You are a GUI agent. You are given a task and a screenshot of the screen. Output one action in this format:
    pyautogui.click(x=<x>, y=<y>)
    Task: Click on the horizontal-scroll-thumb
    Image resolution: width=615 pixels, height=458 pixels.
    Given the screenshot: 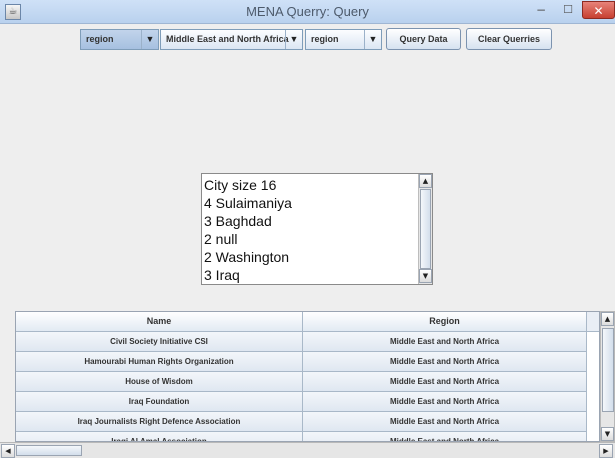 What is the action you would take?
    pyautogui.click(x=49, y=450)
    